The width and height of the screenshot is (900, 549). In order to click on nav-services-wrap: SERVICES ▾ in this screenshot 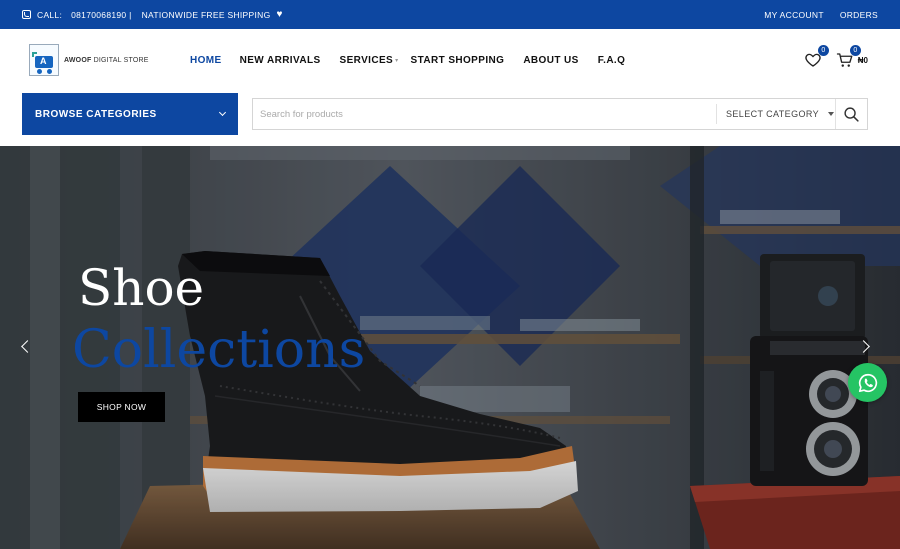, I will do `click(369, 60)`.